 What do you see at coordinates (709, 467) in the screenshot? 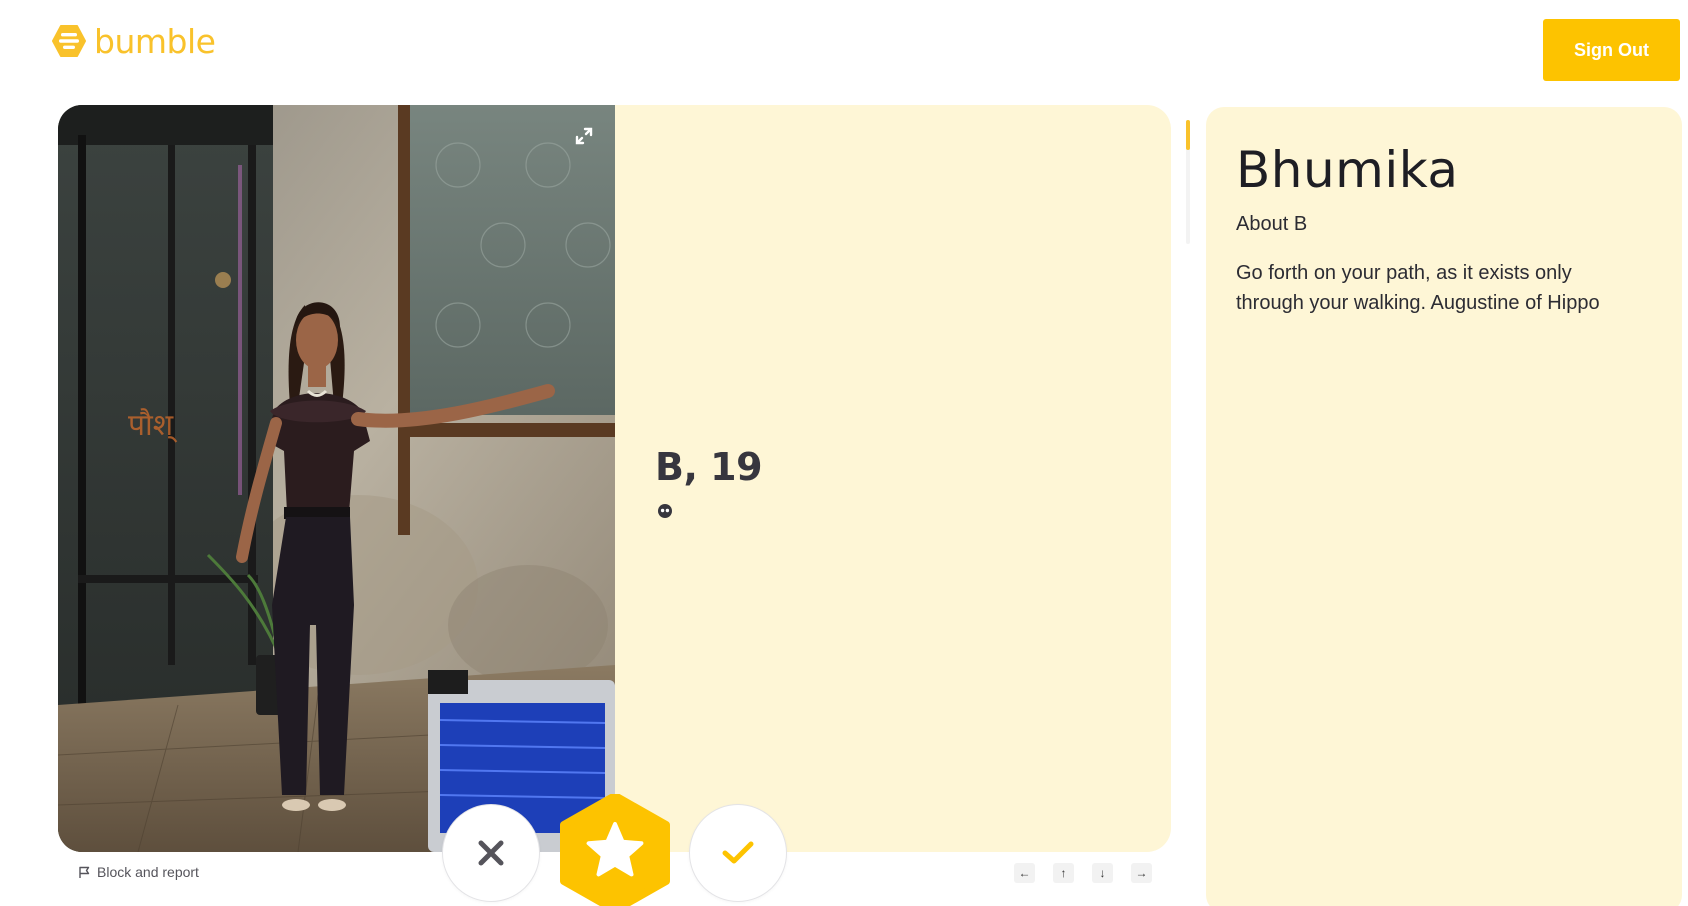
I see `name-age-label: B, 19` at bounding box center [709, 467].